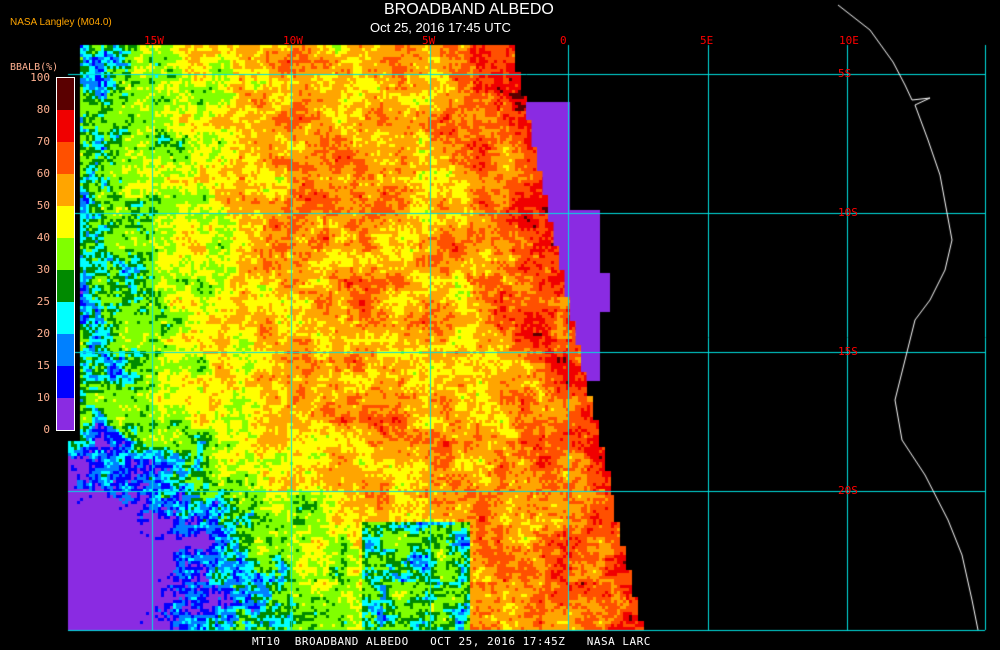  What do you see at coordinates (429, 40) in the screenshot?
I see `longitude-label: 5W` at bounding box center [429, 40].